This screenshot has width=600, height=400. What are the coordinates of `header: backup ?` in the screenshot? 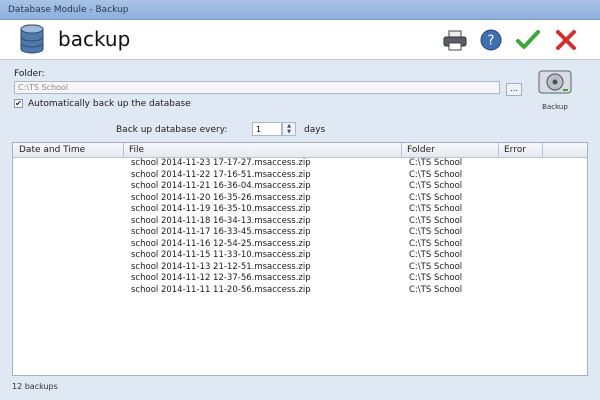 It's located at (300, 40).